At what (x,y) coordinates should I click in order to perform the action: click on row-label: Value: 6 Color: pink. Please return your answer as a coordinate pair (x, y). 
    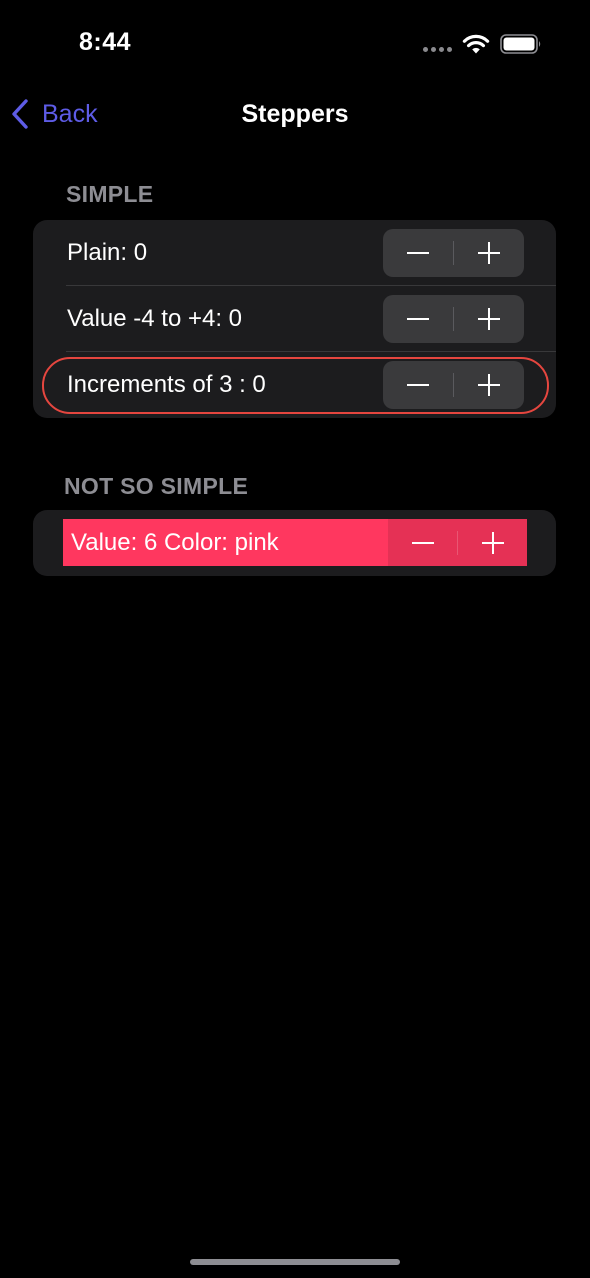
    Looking at the image, I should click on (175, 542).